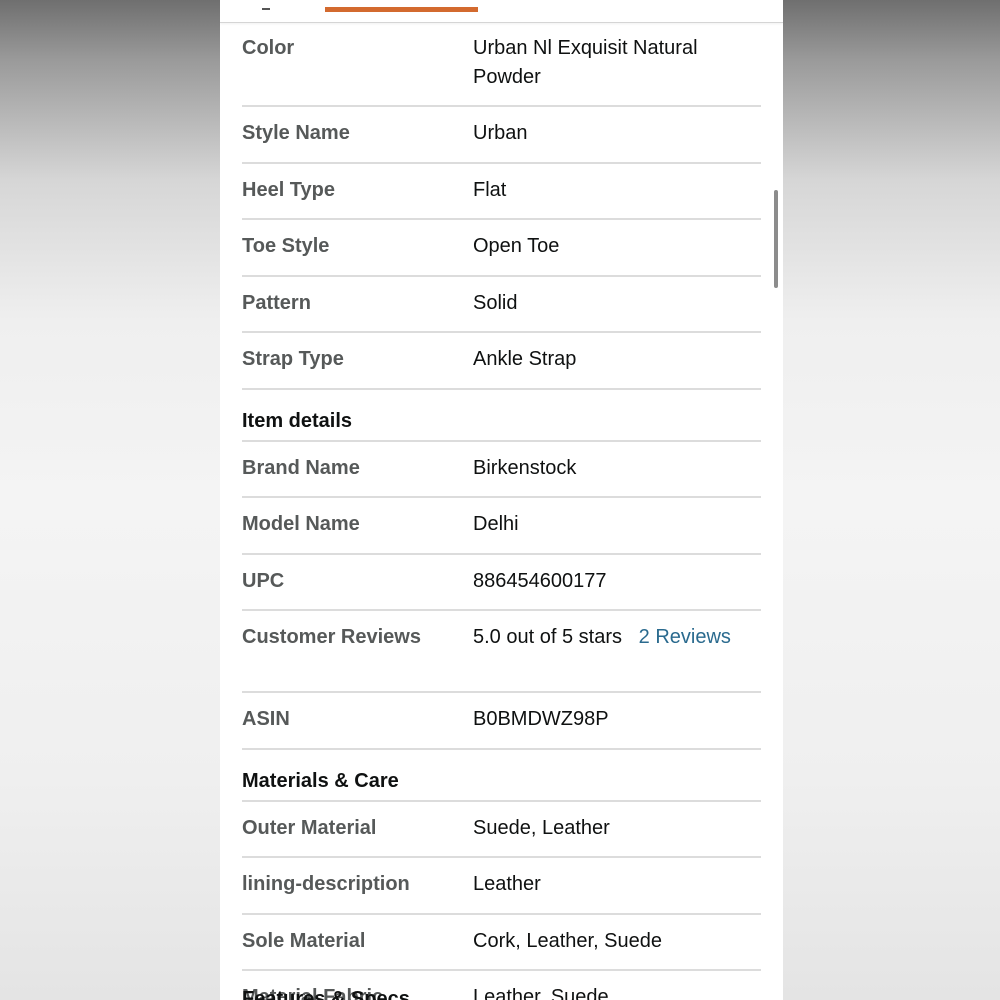 The height and width of the screenshot is (1000, 1000). I want to click on detail-row-sole-material: Sole Material Cork, Leather, Suede, so click(501, 943).